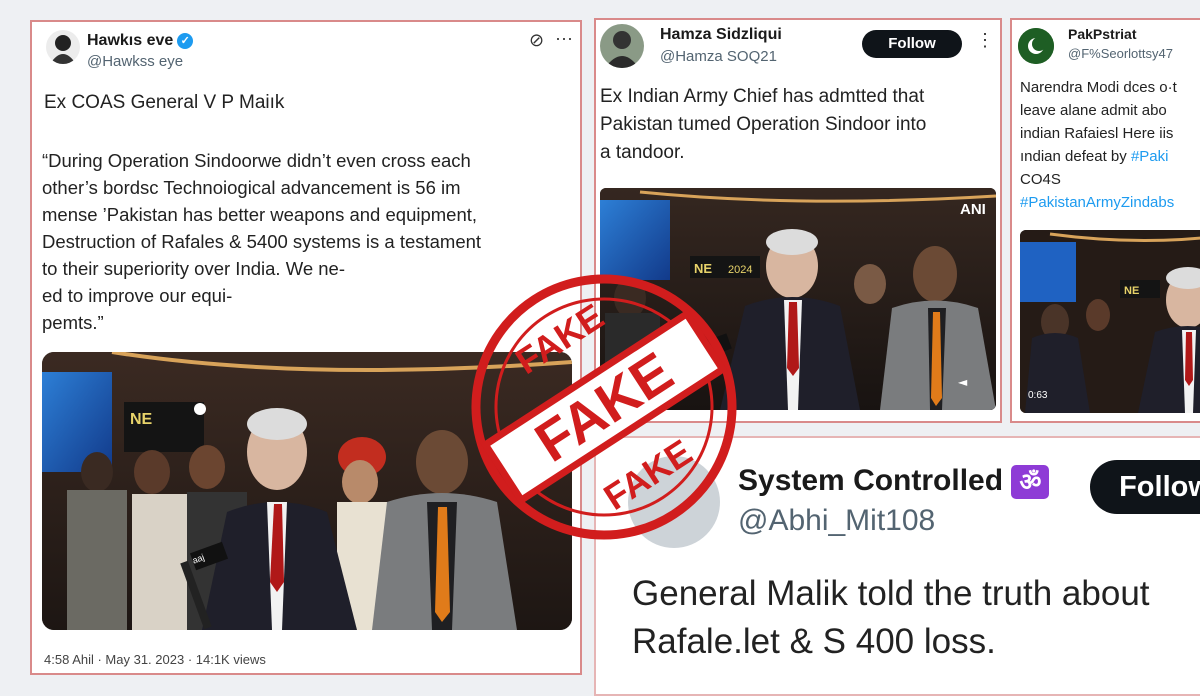 The width and height of the screenshot is (1200, 696). What do you see at coordinates (1150, 156) in the screenshot?
I see `hashtag-link: #Paki` at bounding box center [1150, 156].